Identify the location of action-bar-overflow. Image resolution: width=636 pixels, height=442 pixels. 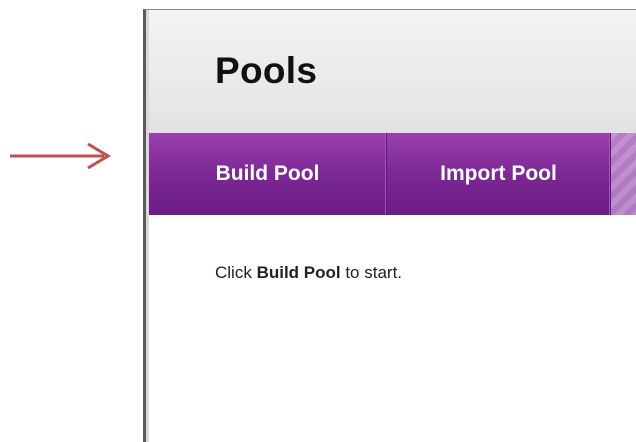
(623, 174).